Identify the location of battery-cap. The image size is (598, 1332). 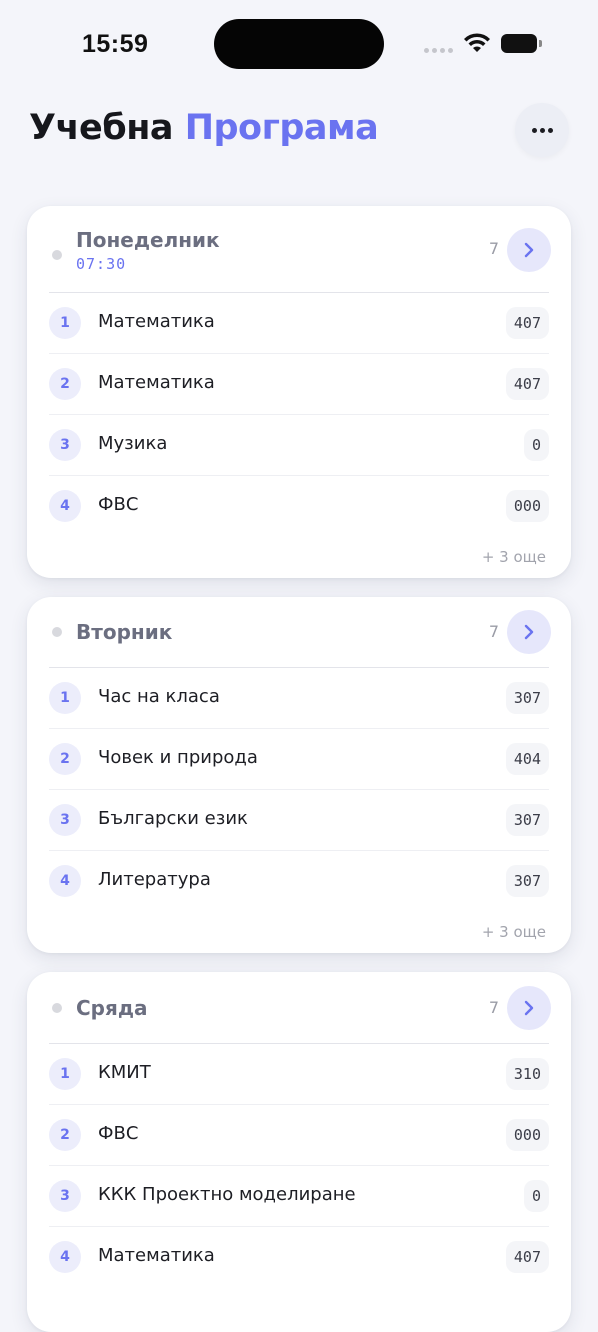
(540, 43).